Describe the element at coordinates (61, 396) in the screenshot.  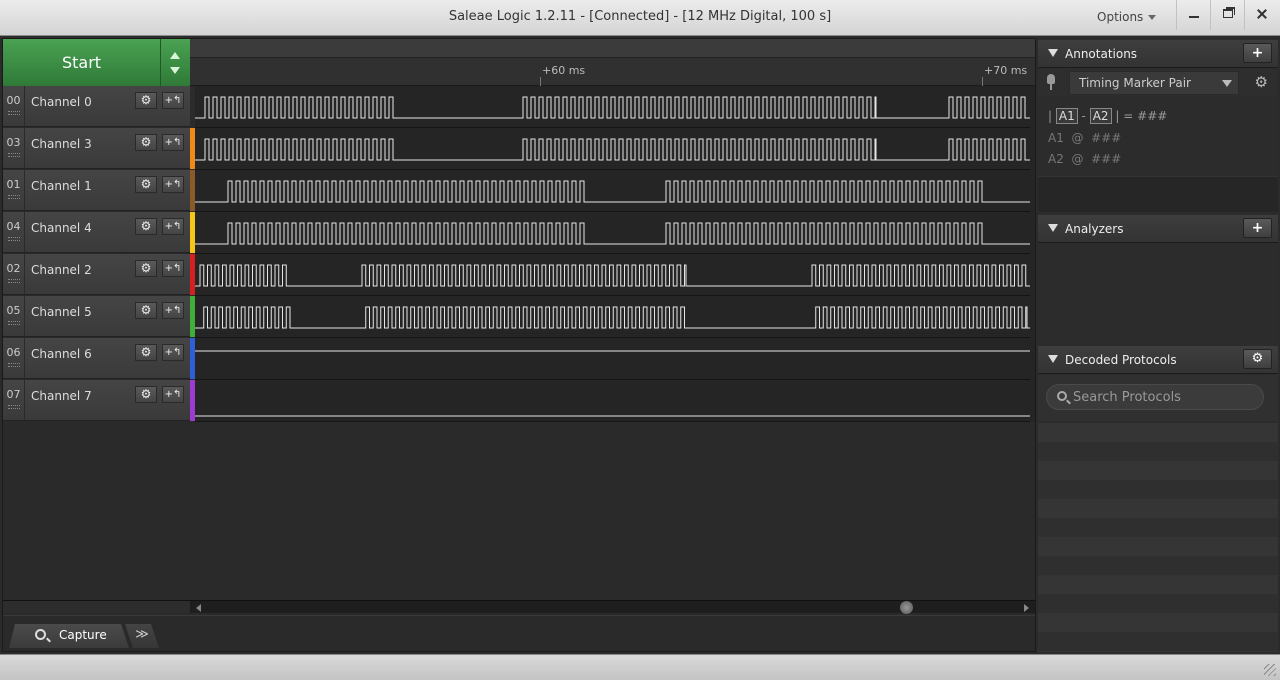
I see `channel-name: Channel 7` at that location.